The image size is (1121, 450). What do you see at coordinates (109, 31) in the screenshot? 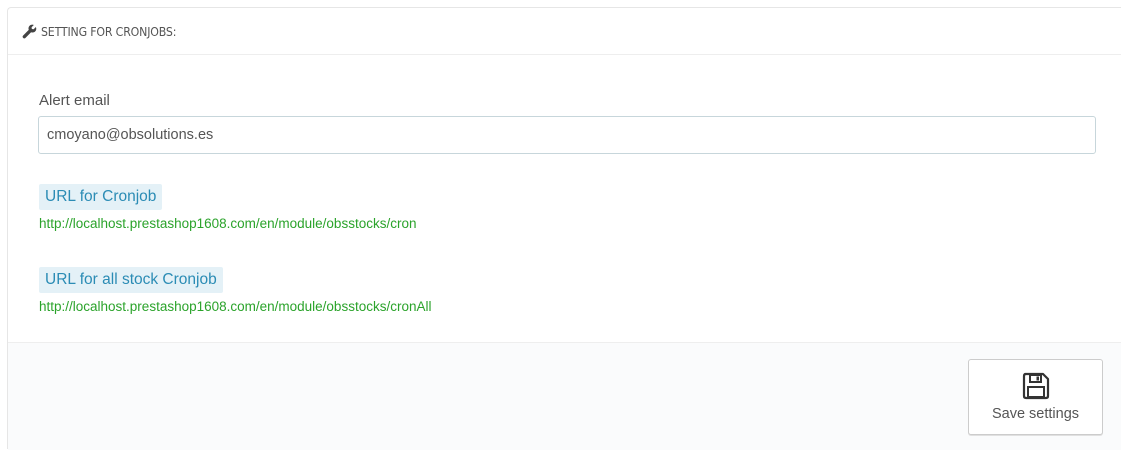
I see `panel-title: SETTING FOR CRONJOBS:` at bounding box center [109, 31].